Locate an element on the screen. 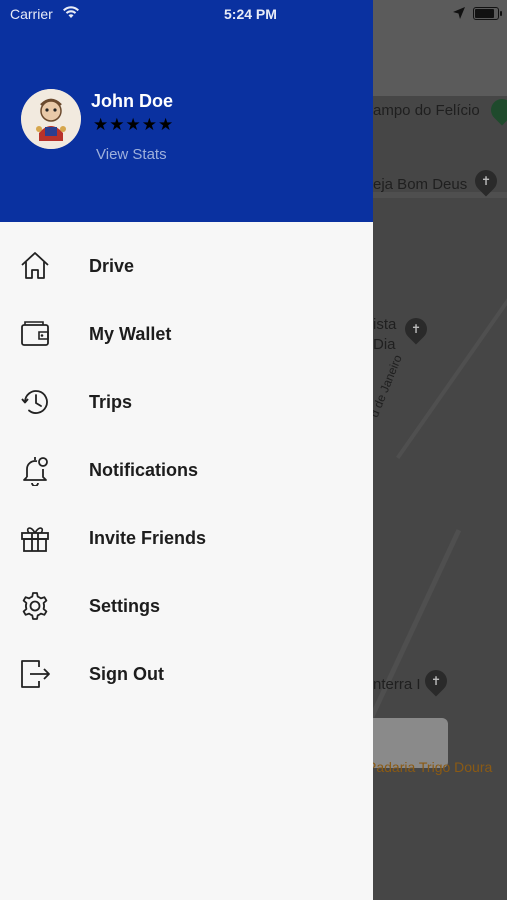 The image size is (507, 900). menu-item-label: Drive is located at coordinates (112, 266).